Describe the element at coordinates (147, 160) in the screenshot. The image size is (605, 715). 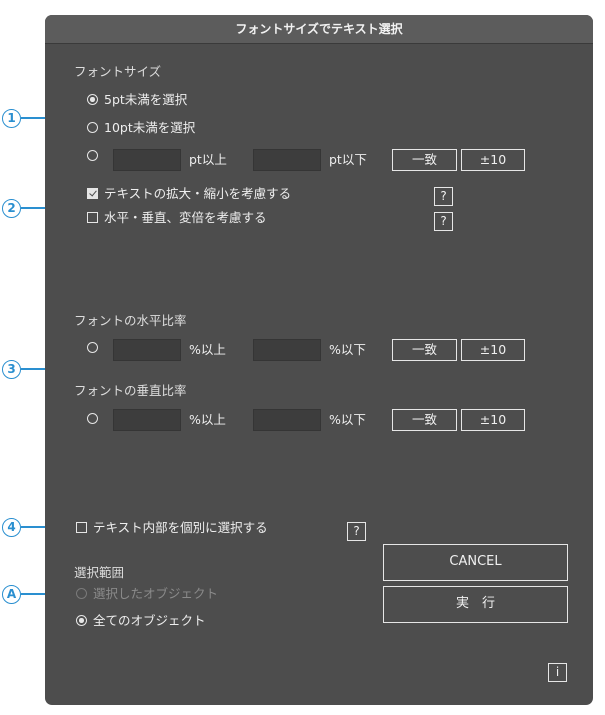
I see `pt-min-input` at that location.